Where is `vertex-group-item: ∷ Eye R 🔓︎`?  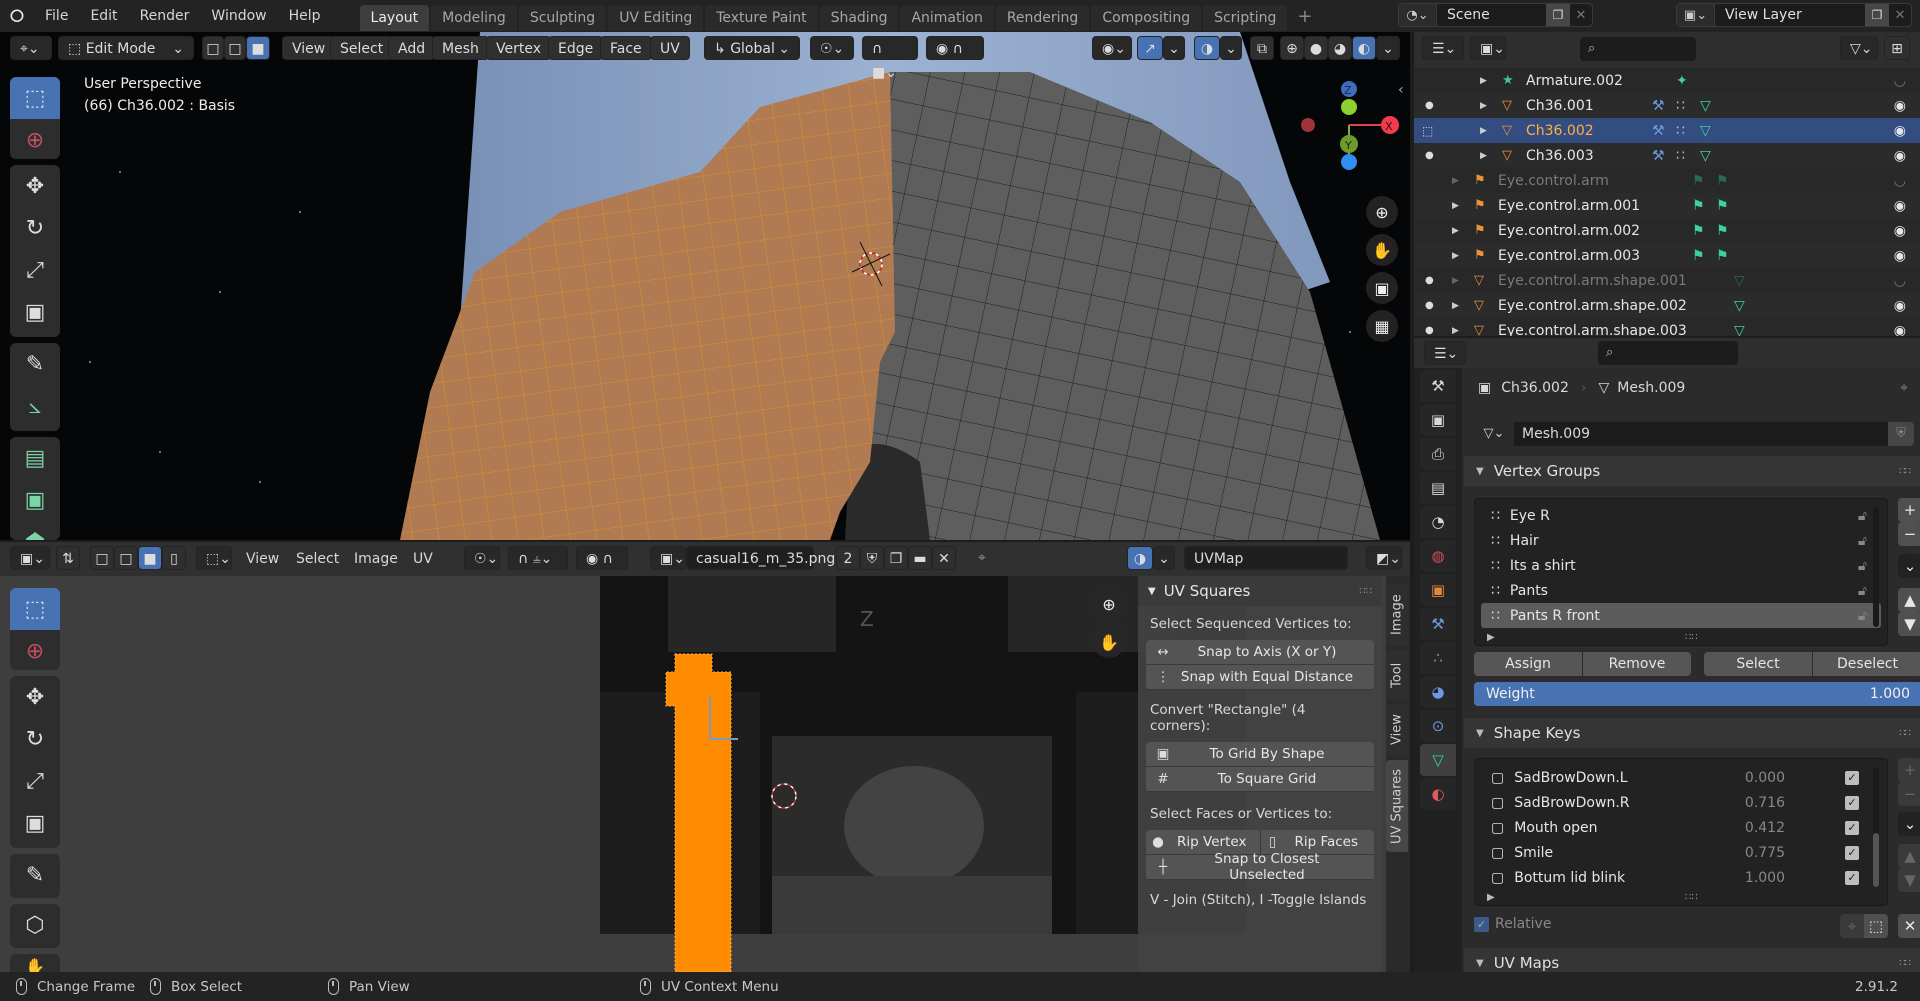
vertex-group-item: ∷ Eye R 🔓︎ is located at coordinates (1681, 515).